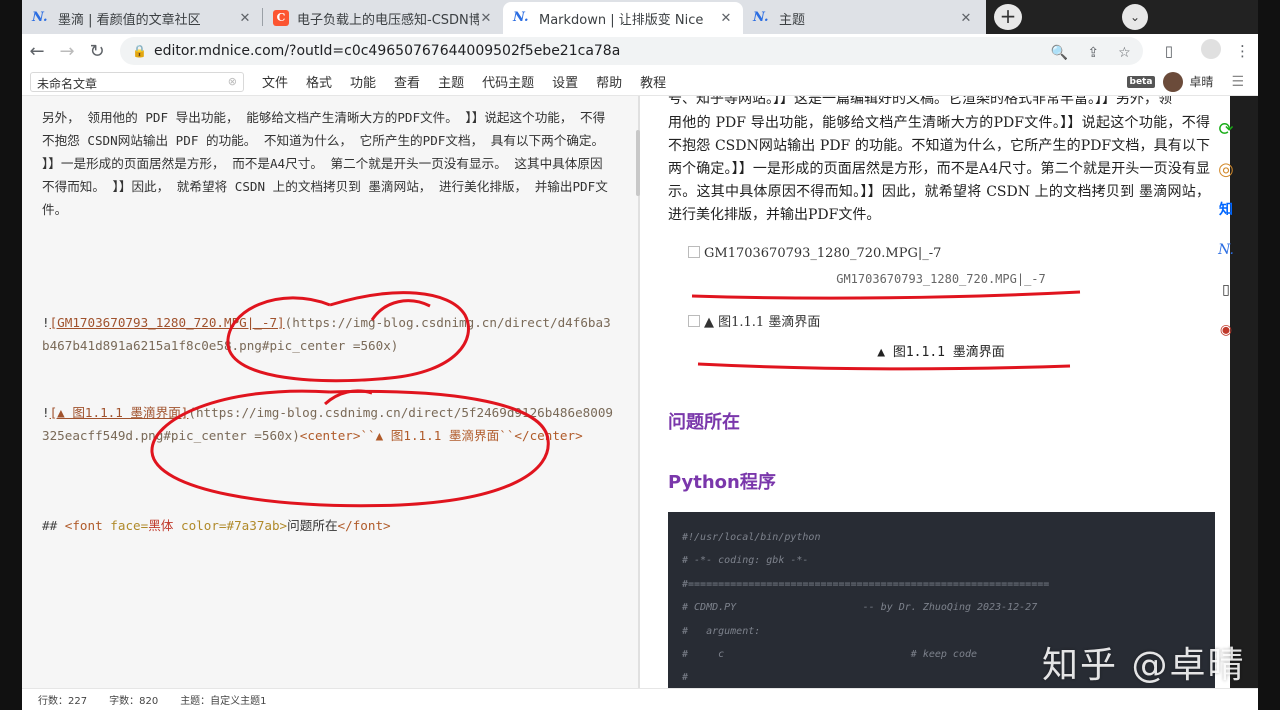  I want to click on more-menu-icon: ⋮, so click(1242, 51).